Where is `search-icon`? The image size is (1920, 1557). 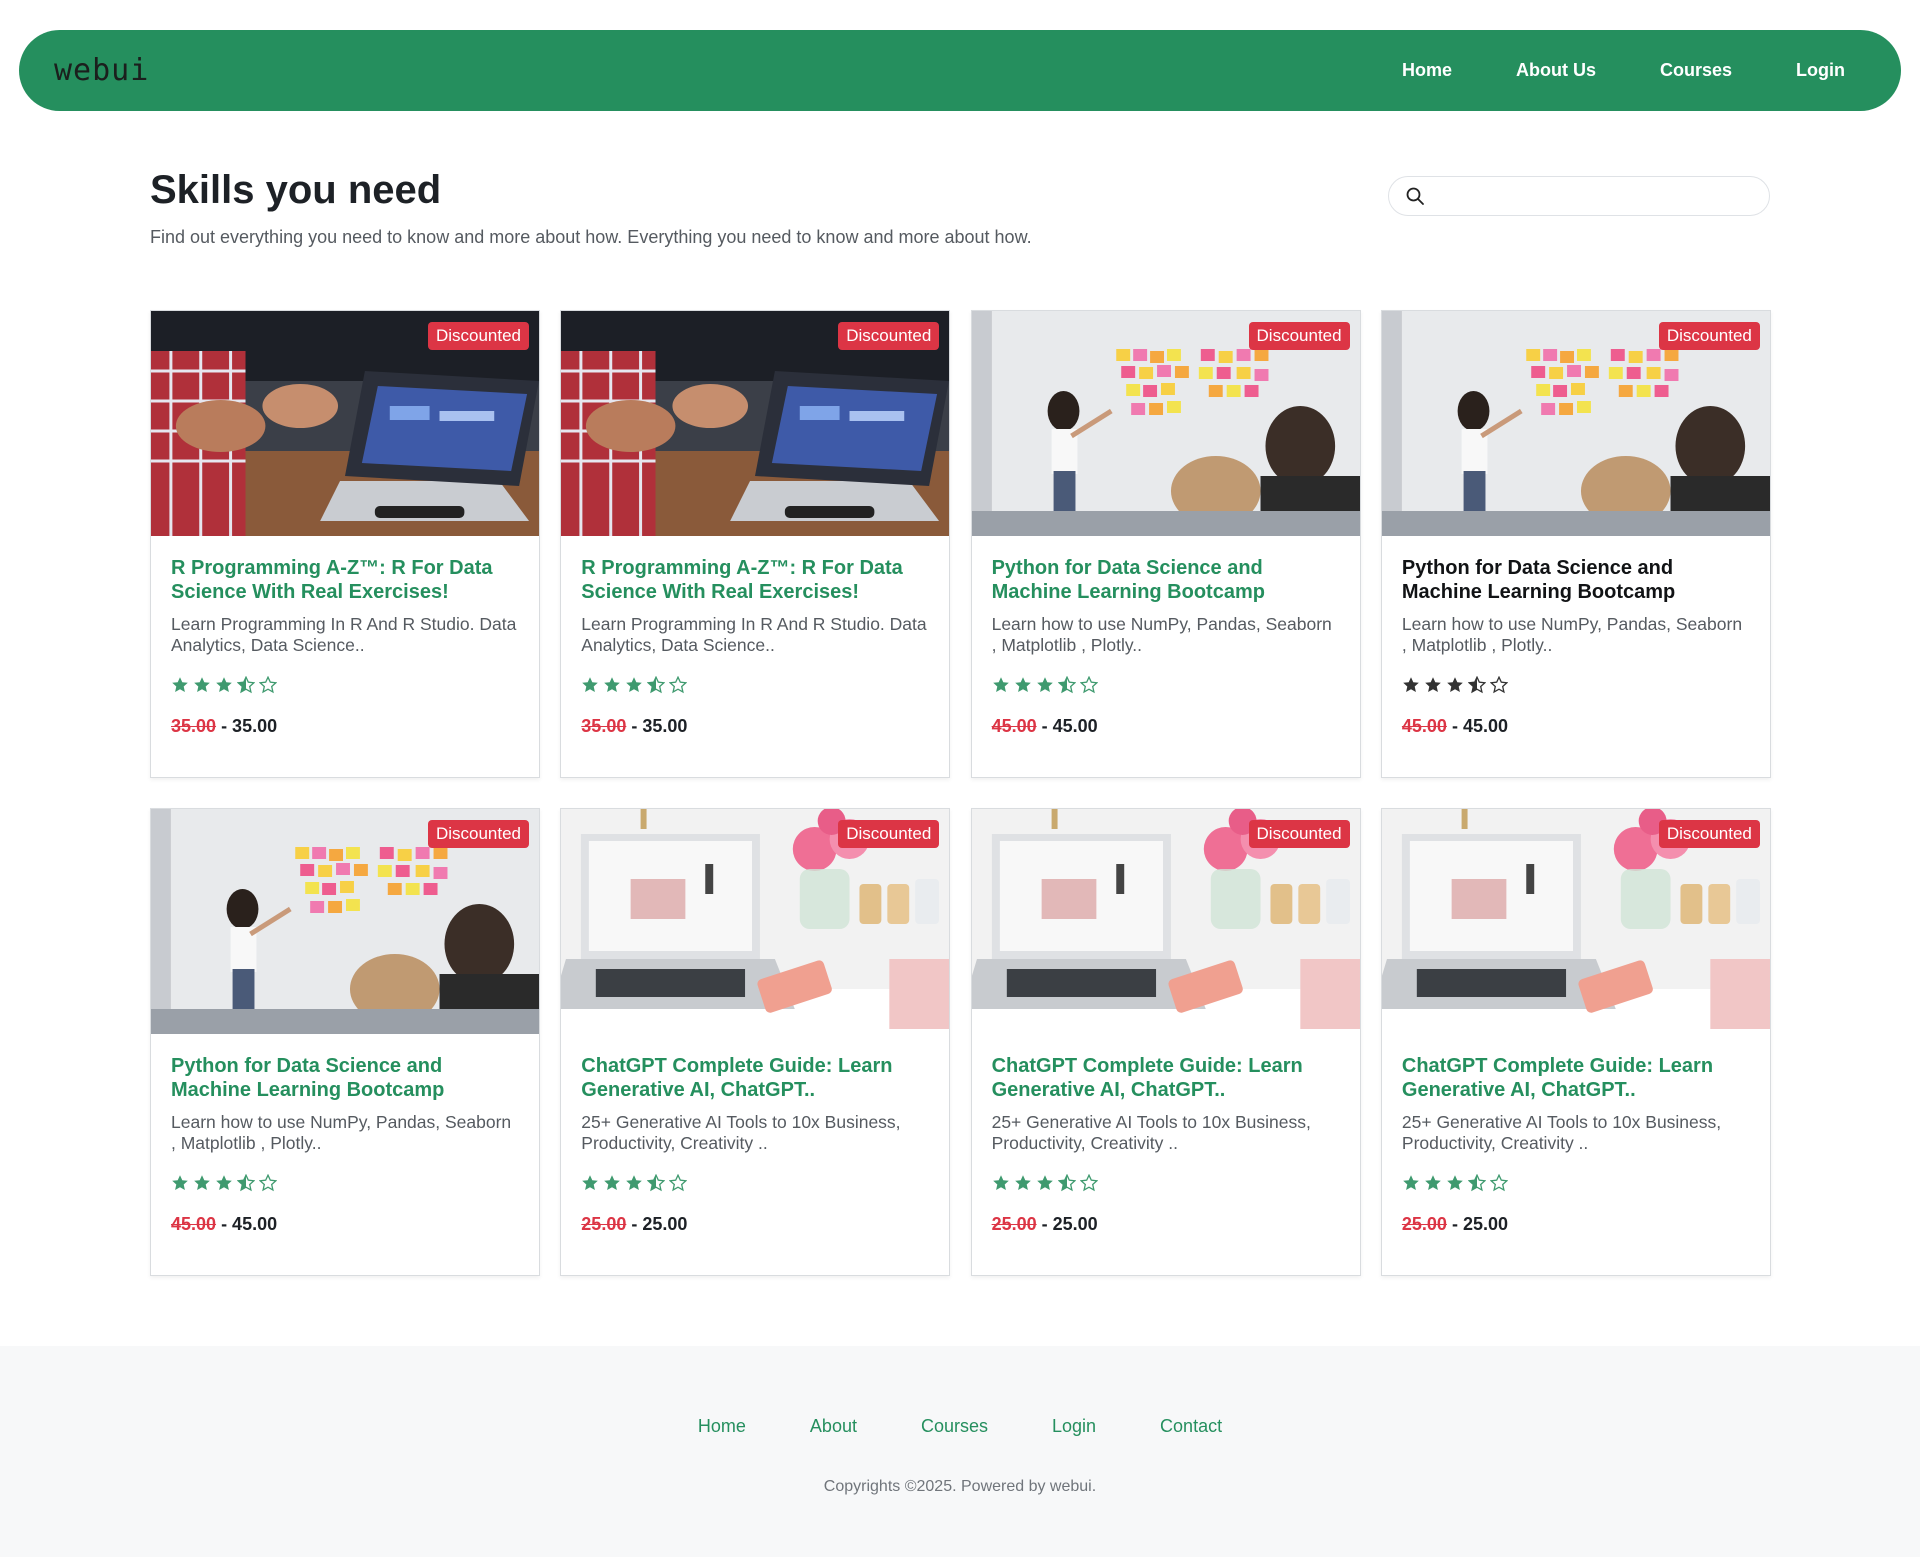
search-icon is located at coordinates (1415, 196).